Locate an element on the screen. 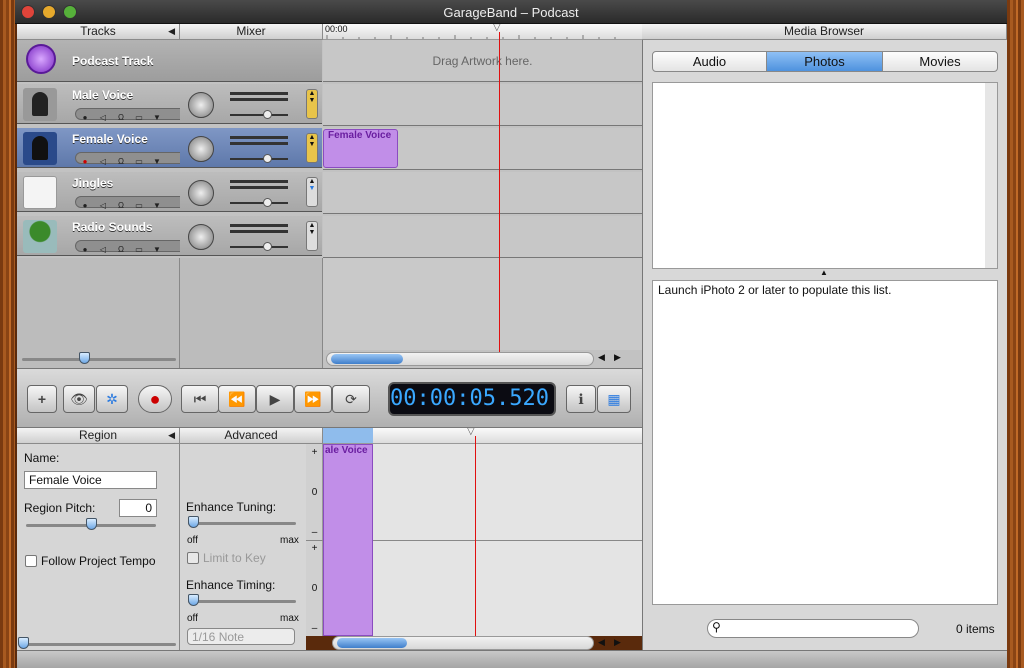 The image size is (1024, 668). region-header: Region ◀ is located at coordinates (98, 436).